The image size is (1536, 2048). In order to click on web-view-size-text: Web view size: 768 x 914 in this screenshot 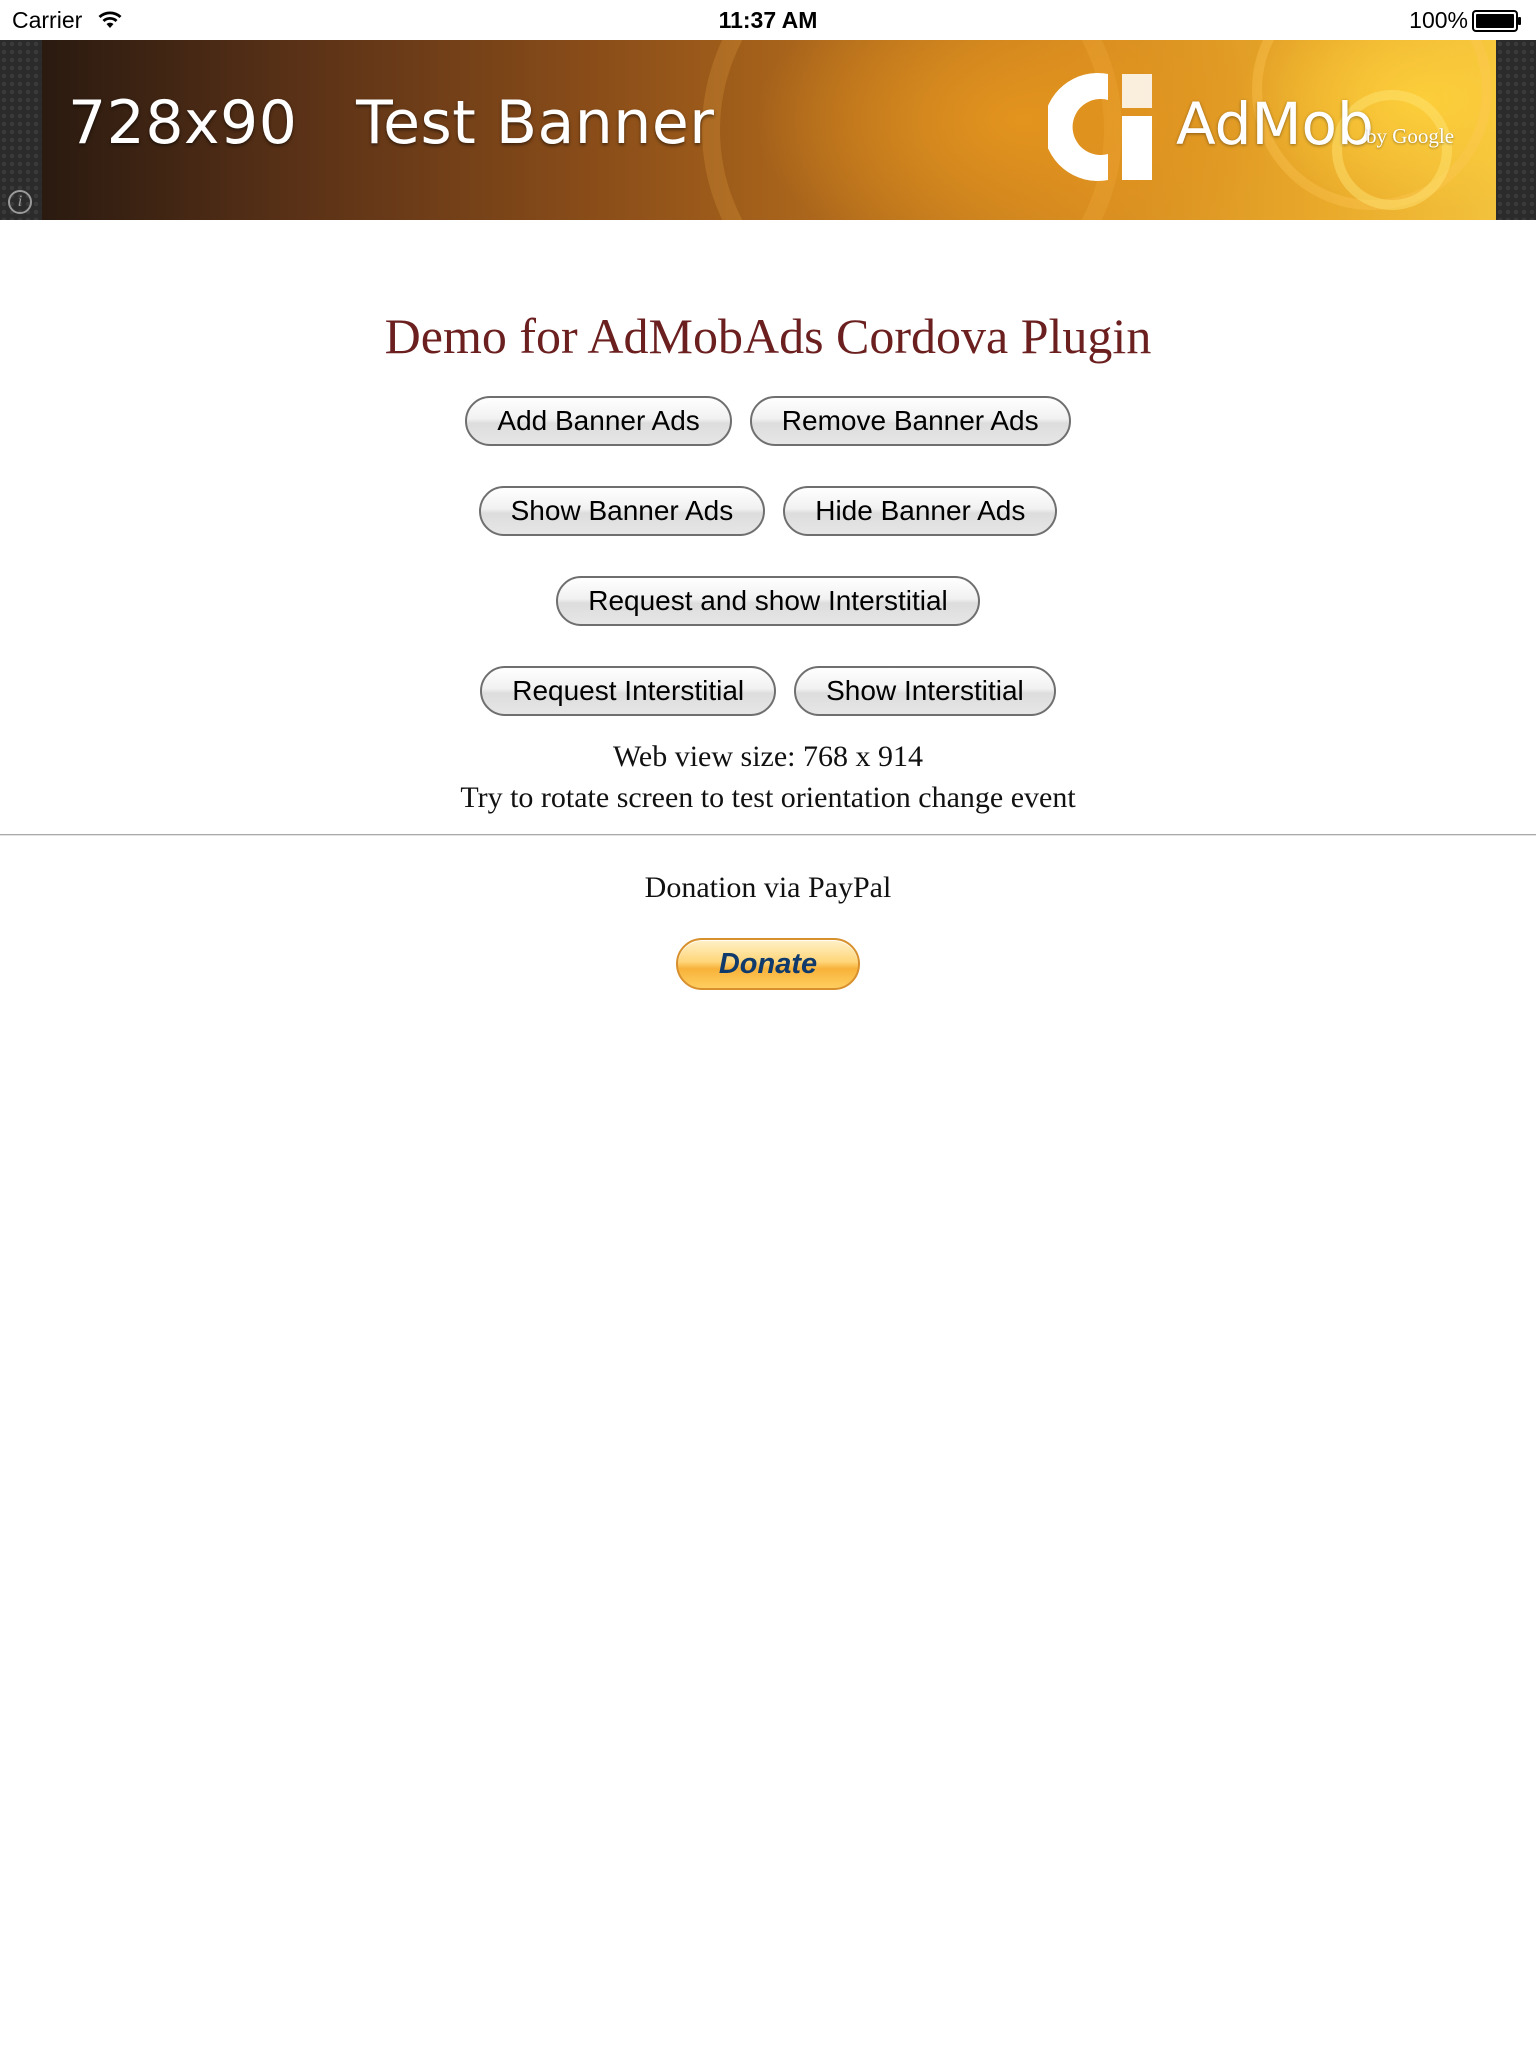, I will do `click(768, 756)`.